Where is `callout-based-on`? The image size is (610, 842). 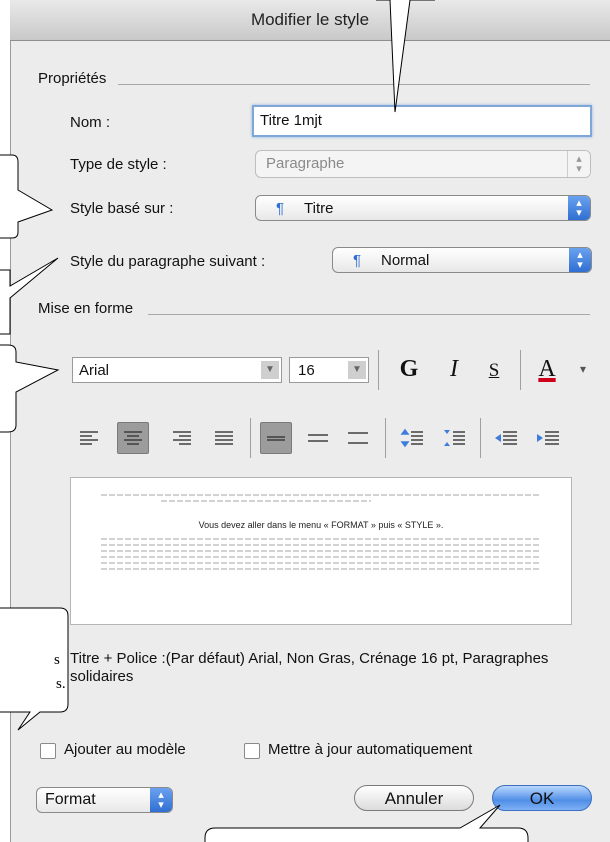 callout-based-on is located at coordinates (27, 196).